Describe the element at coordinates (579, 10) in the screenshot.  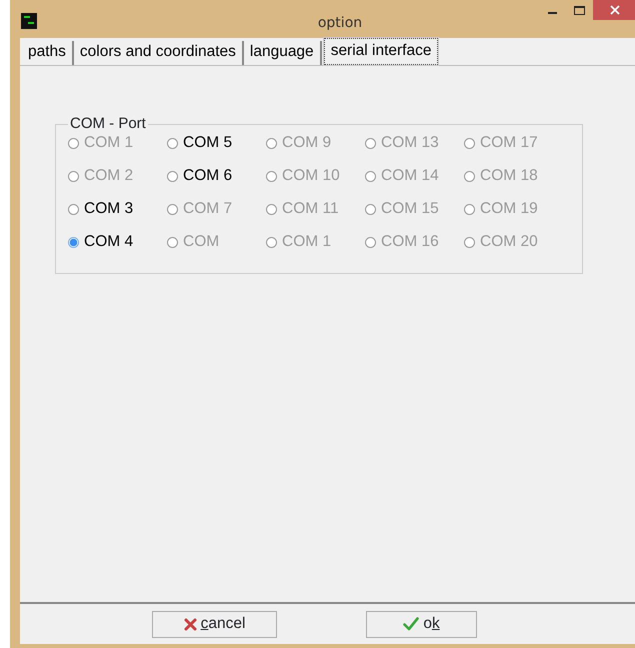
I see `maximize-icon` at that location.